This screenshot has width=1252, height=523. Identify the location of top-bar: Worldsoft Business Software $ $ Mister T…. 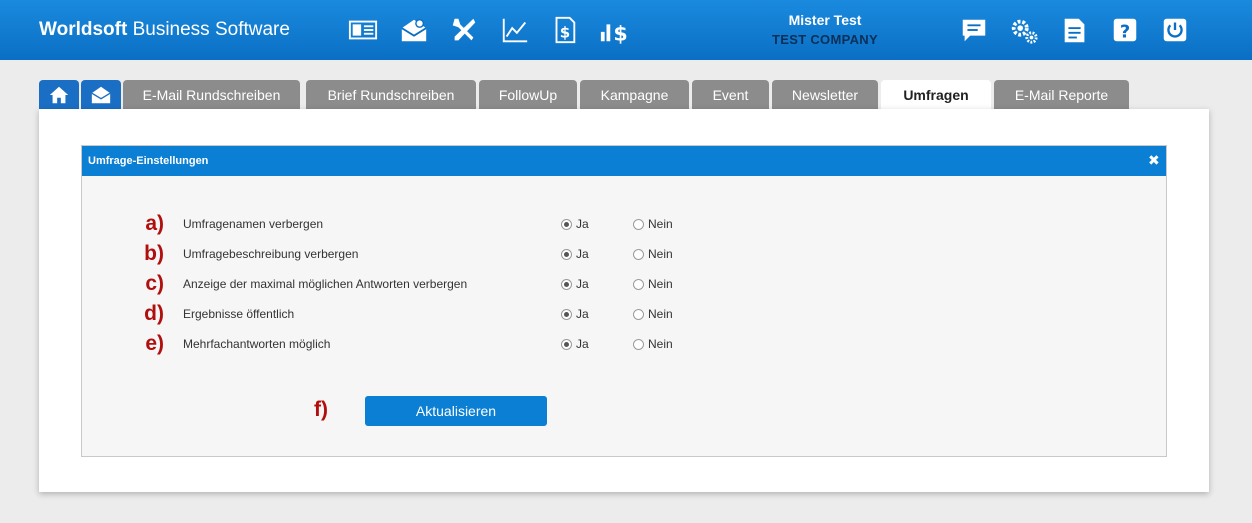
(626, 30).